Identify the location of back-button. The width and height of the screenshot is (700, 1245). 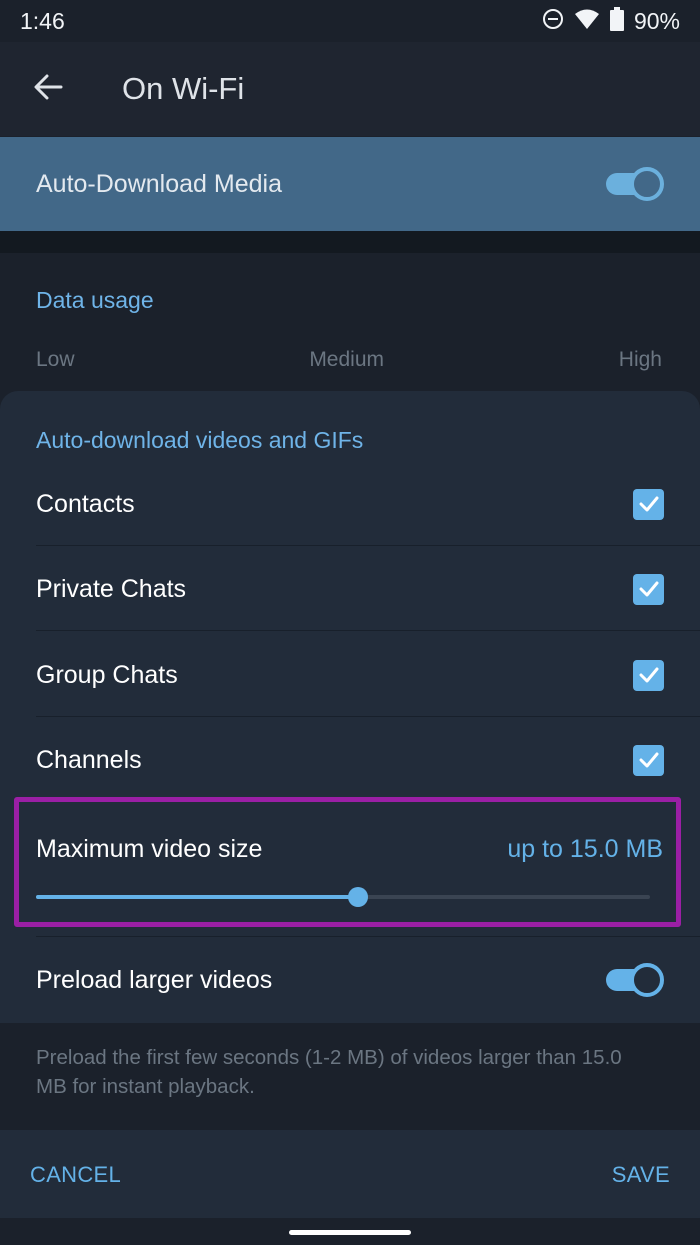
(48, 89).